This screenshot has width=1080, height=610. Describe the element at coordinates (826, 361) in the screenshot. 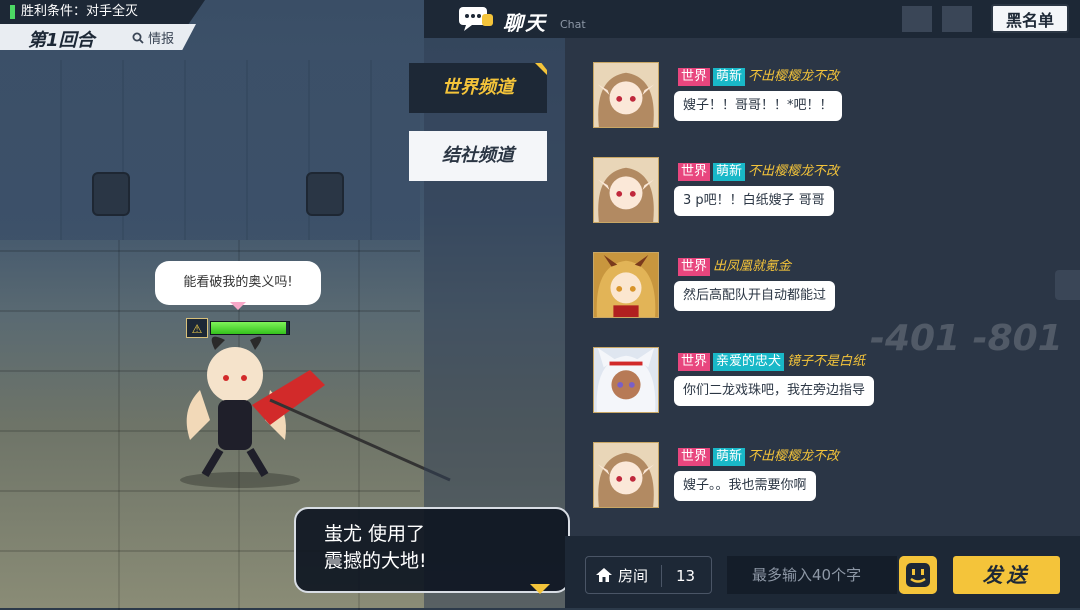

I see `sender-name: 镜子不是白纸` at that location.